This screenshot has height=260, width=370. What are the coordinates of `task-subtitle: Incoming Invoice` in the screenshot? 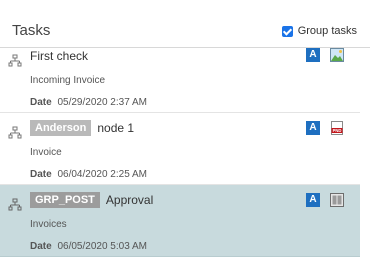 It's located at (68, 80).